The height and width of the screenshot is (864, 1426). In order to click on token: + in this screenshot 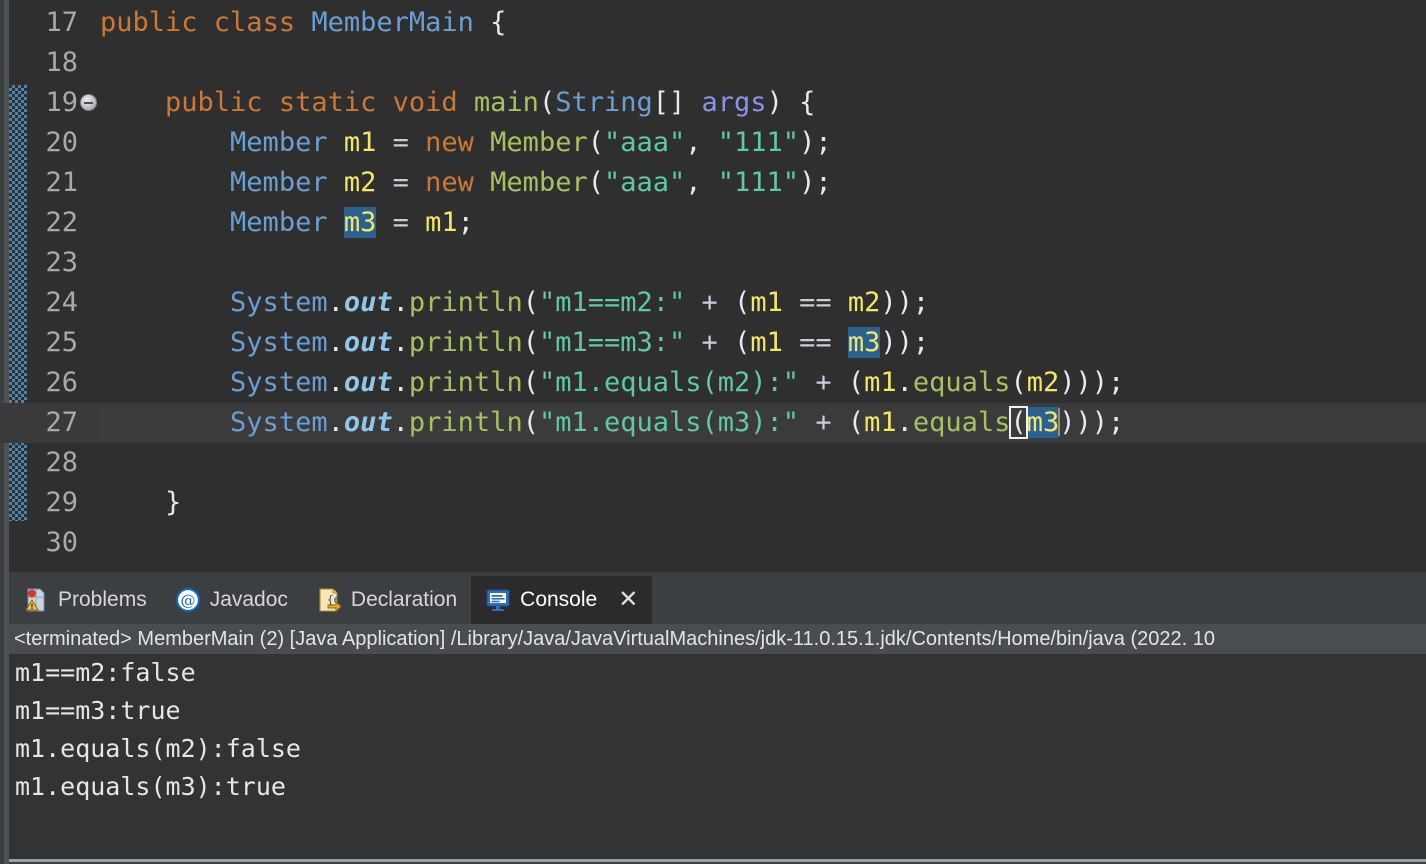, I will do `click(823, 382)`.